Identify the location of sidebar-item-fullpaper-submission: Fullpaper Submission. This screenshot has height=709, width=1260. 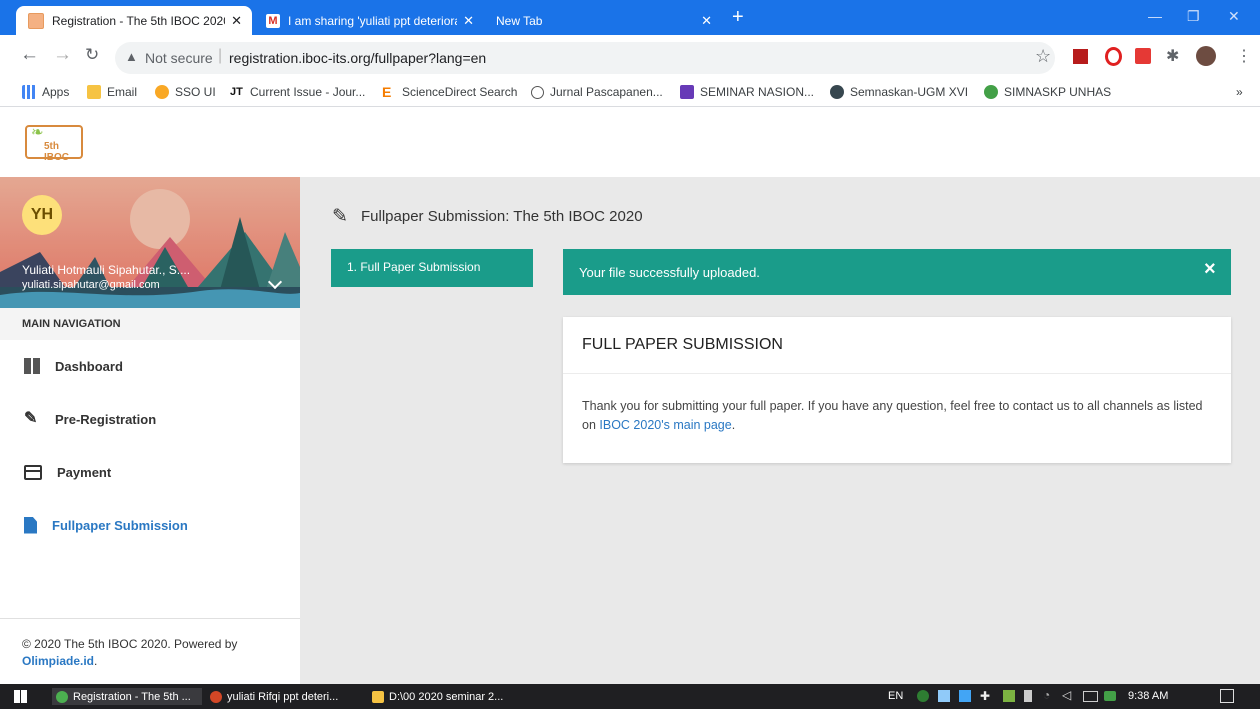
(150, 525).